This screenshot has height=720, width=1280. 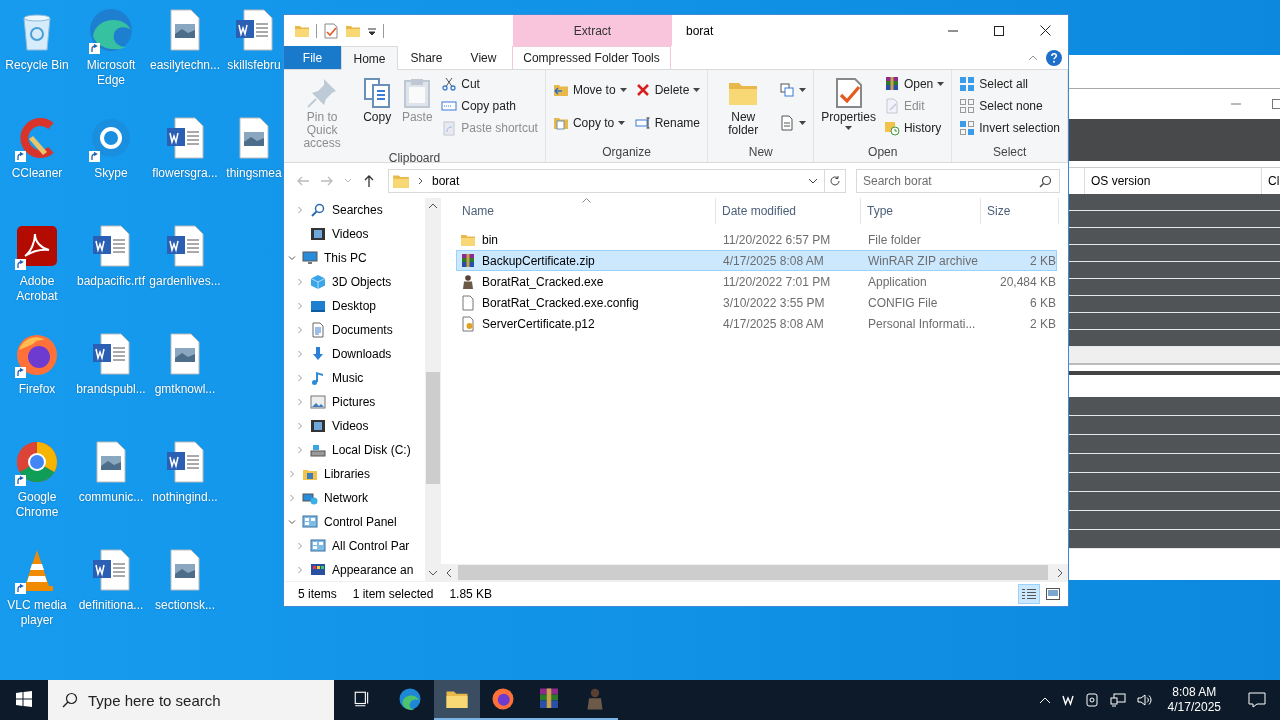 What do you see at coordinates (756, 302) in the screenshot?
I see `file-row: BoratRat_Cracked.exe.config 3/10/2022 3:55 PM CONFIG File 6 KB` at bounding box center [756, 302].